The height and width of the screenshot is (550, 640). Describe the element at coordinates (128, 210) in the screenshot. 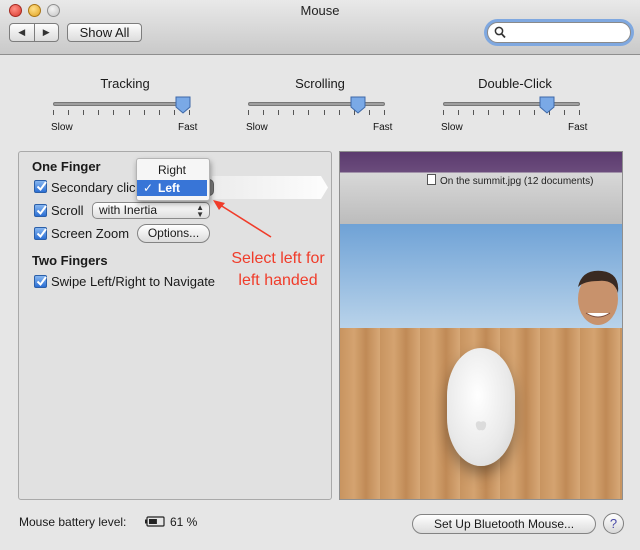

I see `scroll-popup-value: with Inertia` at that location.